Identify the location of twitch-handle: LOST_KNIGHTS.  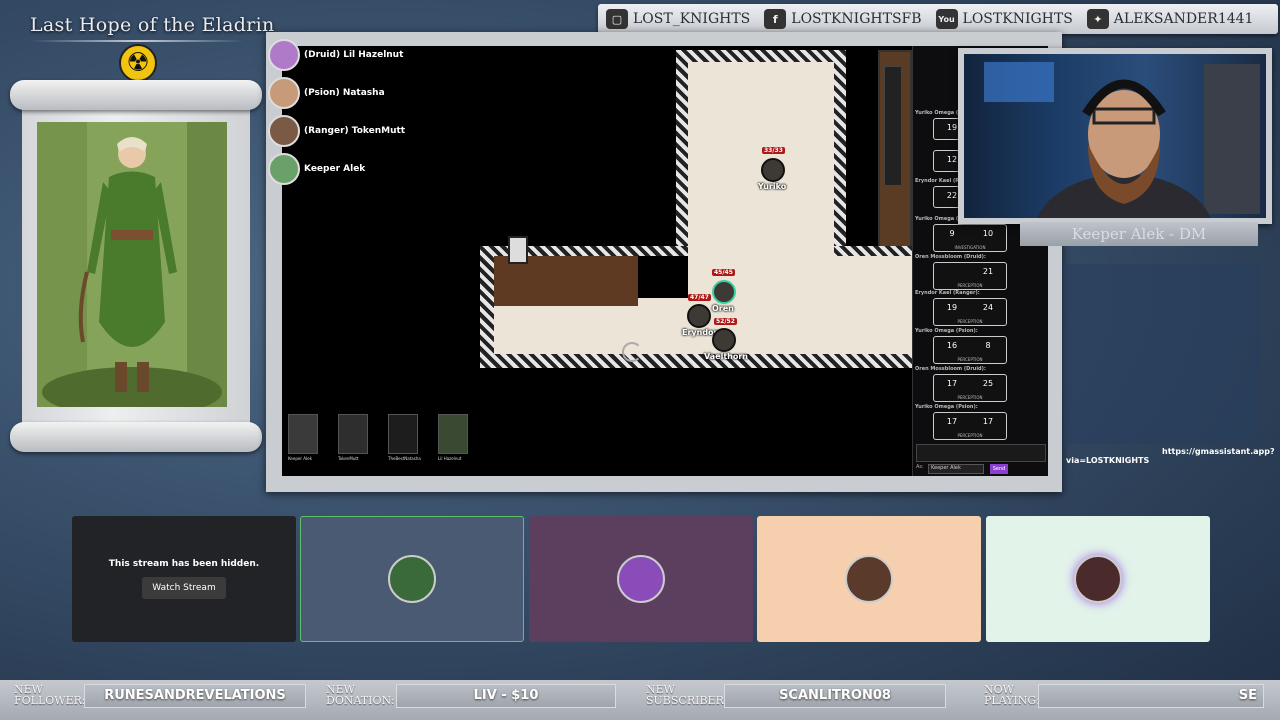
(692, 19).